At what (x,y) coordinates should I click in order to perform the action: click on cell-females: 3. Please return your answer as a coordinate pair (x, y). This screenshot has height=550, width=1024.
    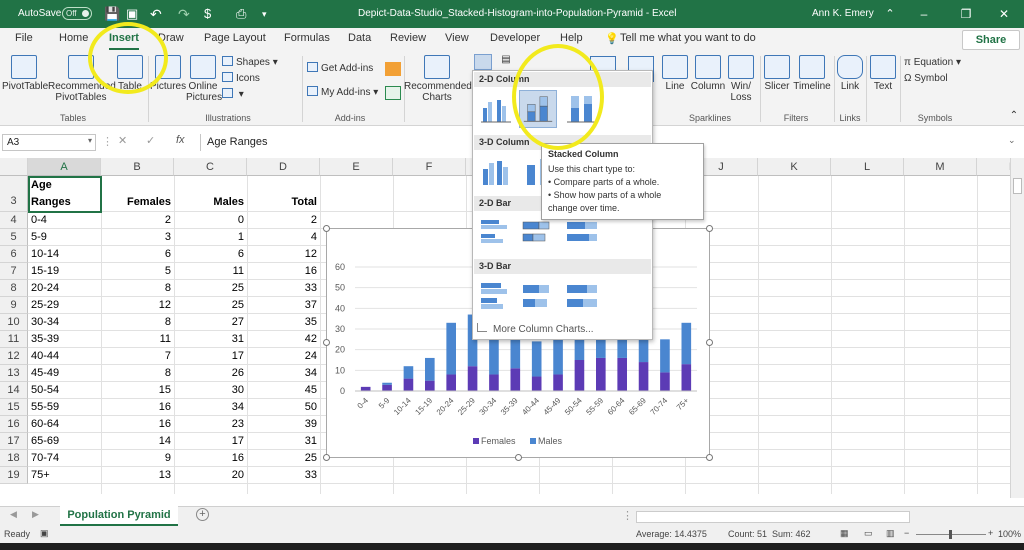
    Looking at the image, I should click on (136, 237).